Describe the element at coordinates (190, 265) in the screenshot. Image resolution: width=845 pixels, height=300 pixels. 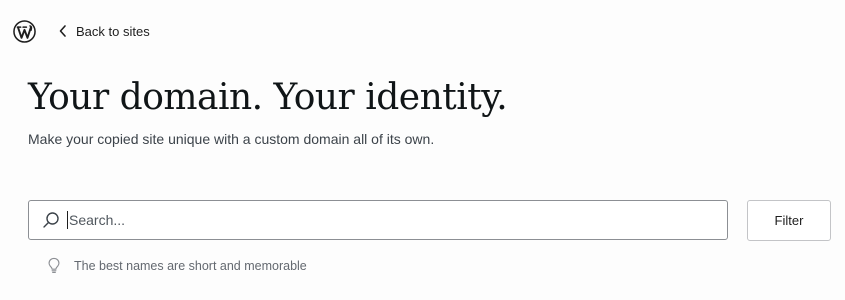
I see `hint-text: The best names are short and memorable` at that location.